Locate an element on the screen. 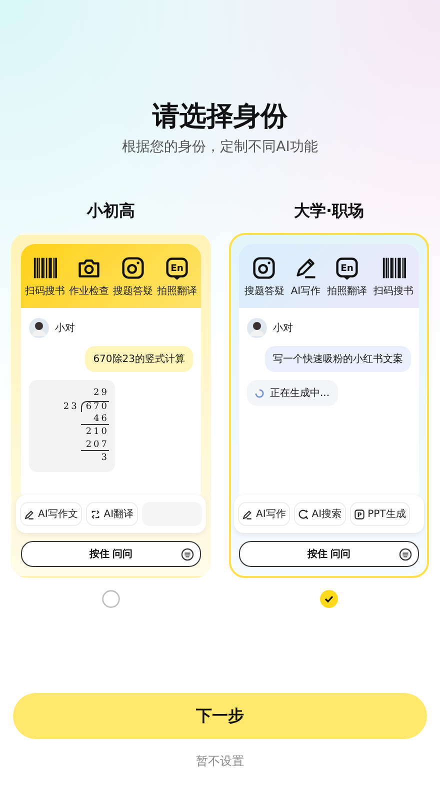 Image resolution: width=440 pixels, height=802 pixels. spinner-icon is located at coordinates (259, 393).